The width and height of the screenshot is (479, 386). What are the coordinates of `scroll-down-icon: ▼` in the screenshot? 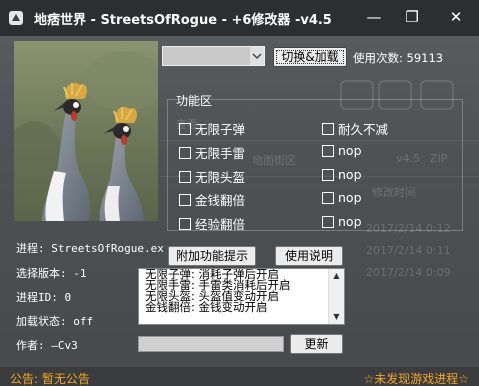 It's located at (336, 317).